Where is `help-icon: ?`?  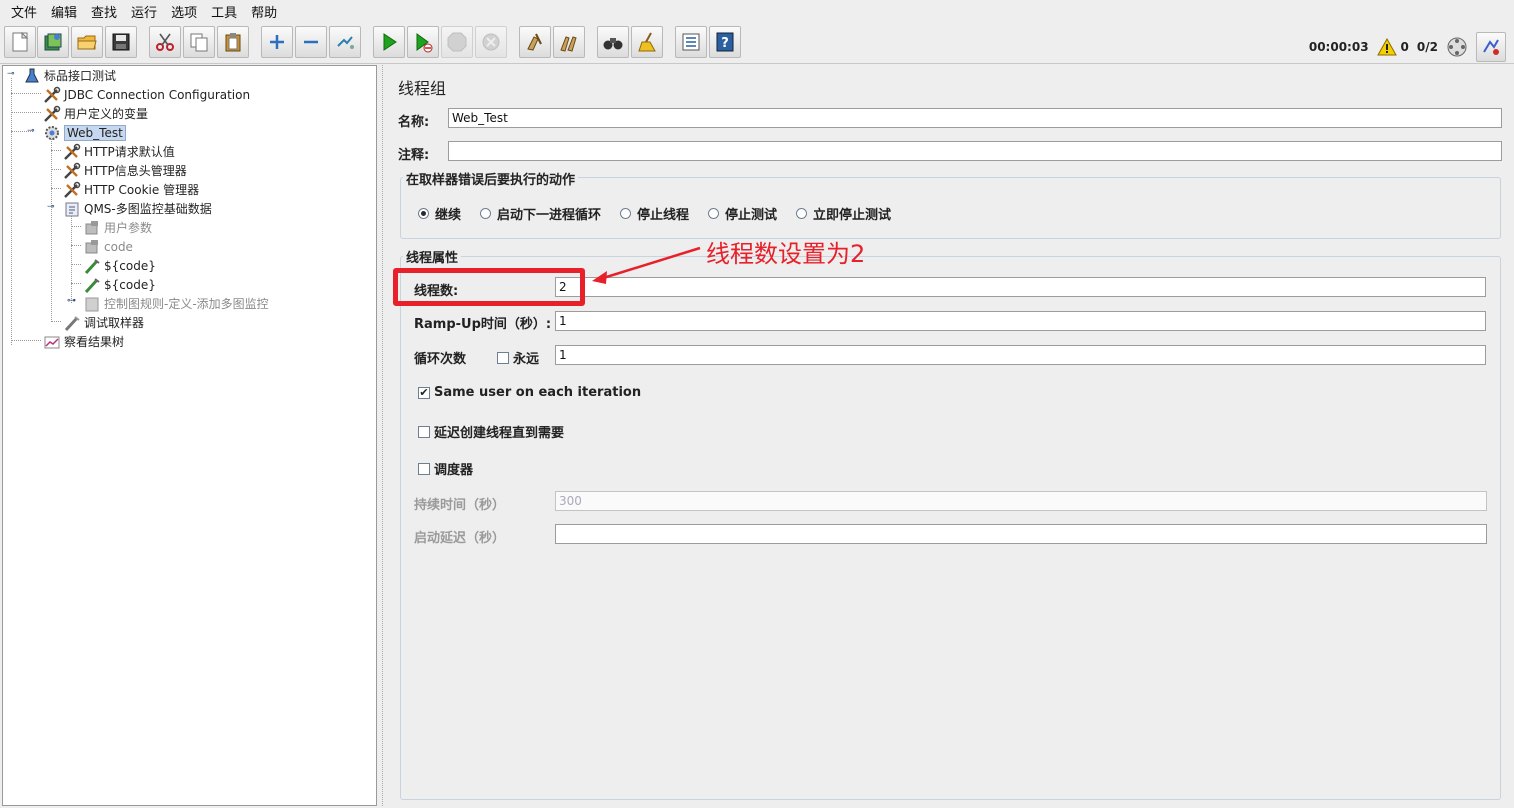 help-icon: ? is located at coordinates (725, 42).